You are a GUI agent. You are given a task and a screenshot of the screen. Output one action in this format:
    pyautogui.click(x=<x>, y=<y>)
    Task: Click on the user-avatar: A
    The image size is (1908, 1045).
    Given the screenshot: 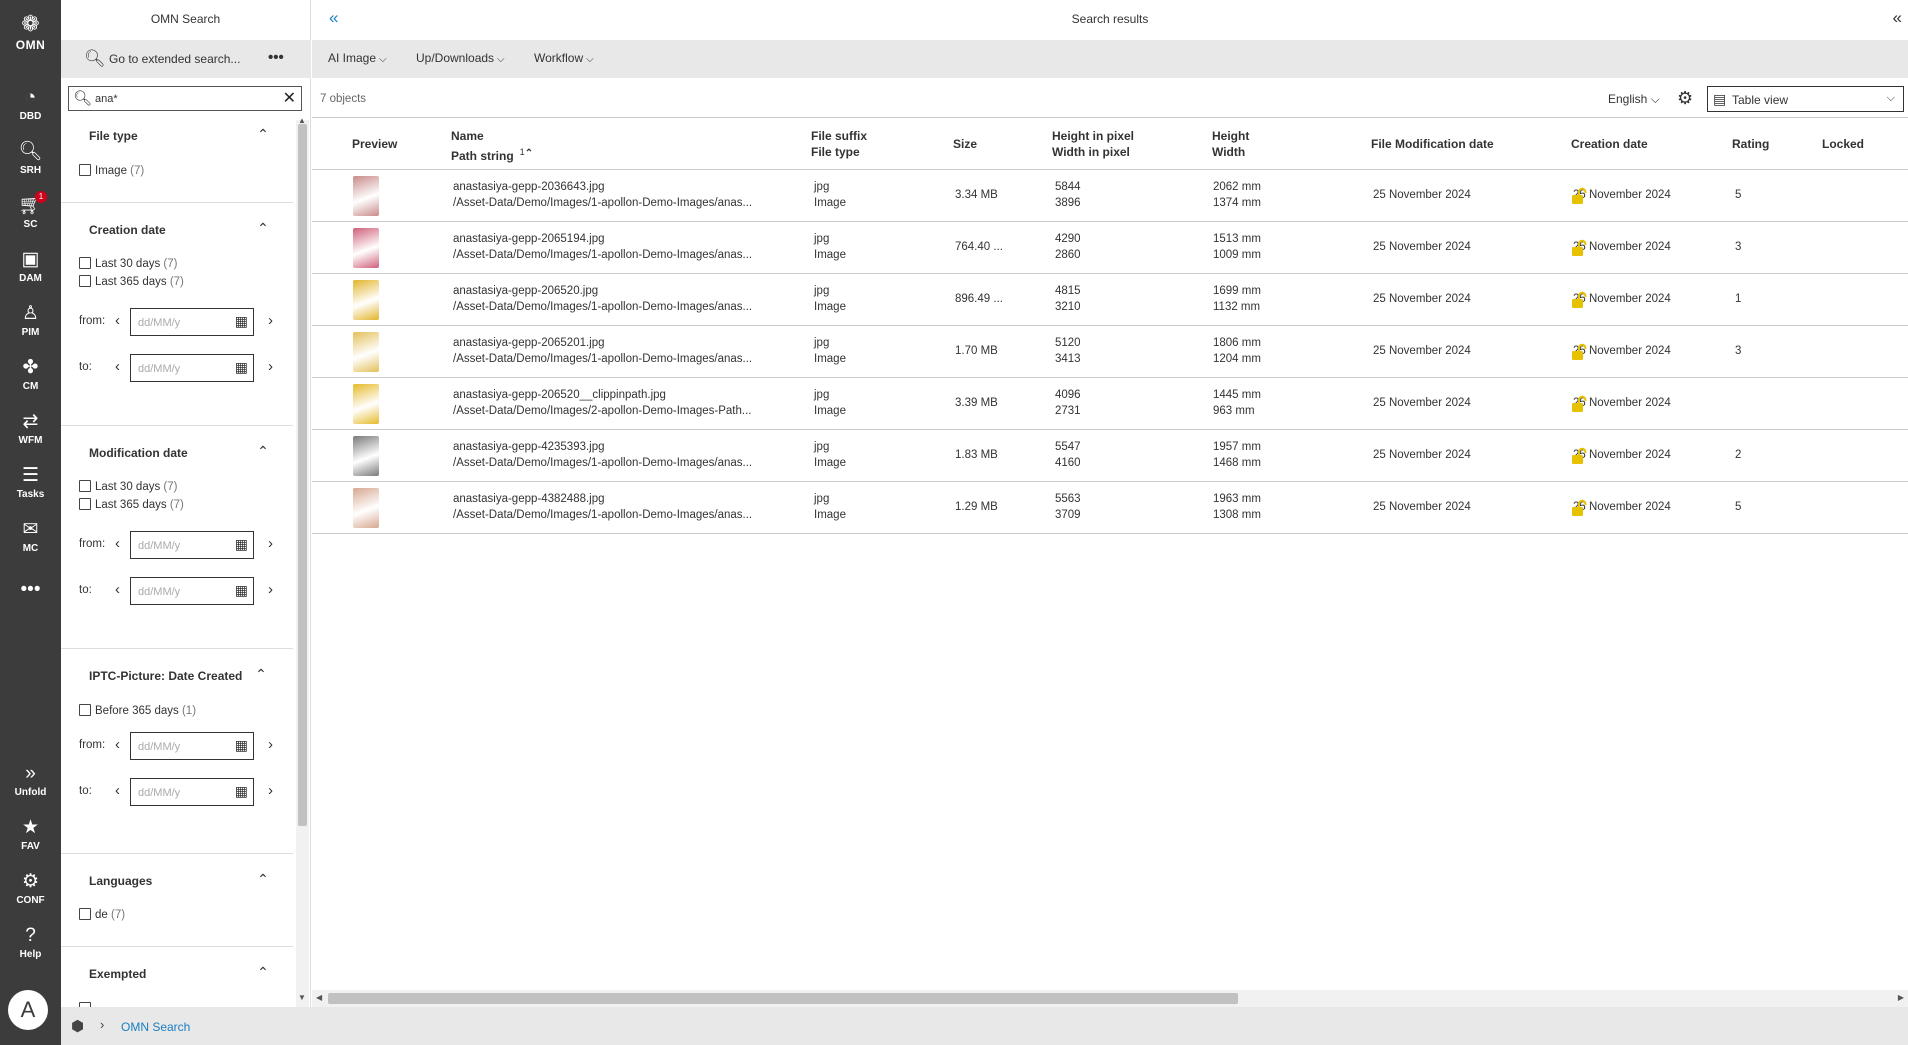 What is the action you would take?
    pyautogui.click(x=28, y=1010)
    